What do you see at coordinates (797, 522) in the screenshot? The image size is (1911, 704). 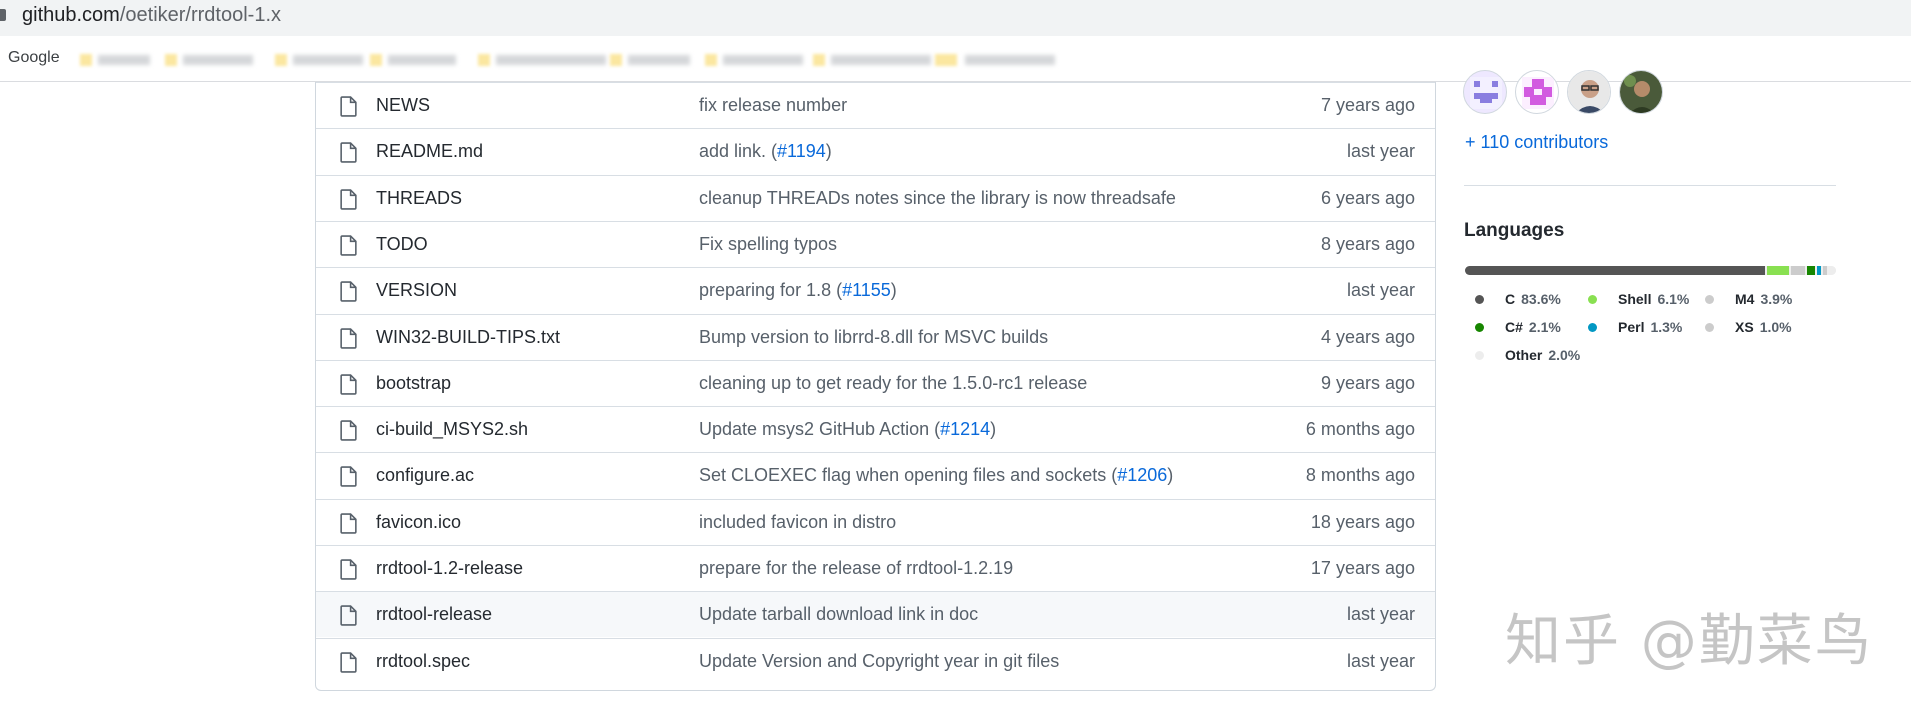 I see `commit-message-link: included favicon in distro` at bounding box center [797, 522].